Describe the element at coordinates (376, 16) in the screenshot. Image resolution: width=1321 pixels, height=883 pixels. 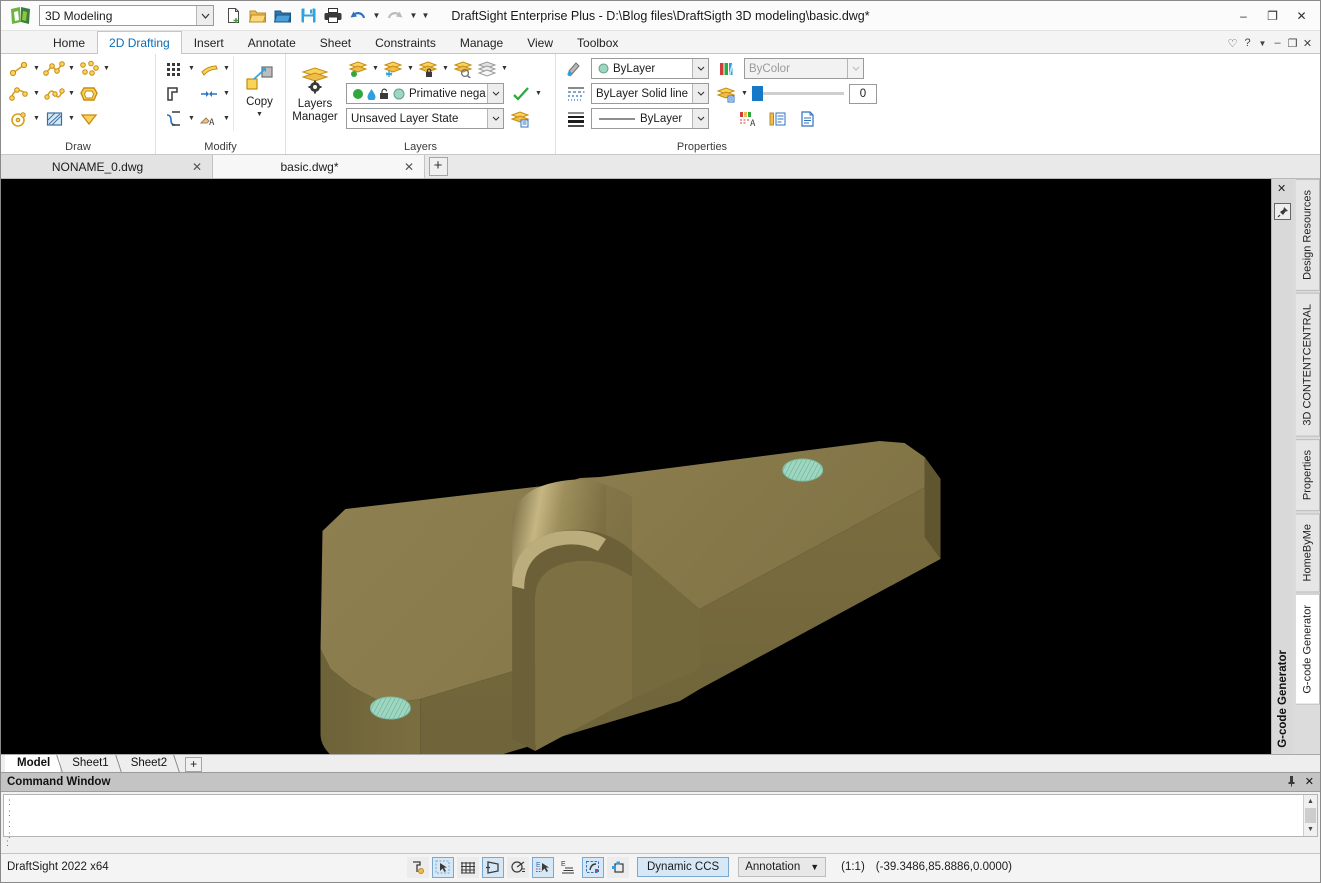
I see `undo-dropdown-icon: ▼` at that location.